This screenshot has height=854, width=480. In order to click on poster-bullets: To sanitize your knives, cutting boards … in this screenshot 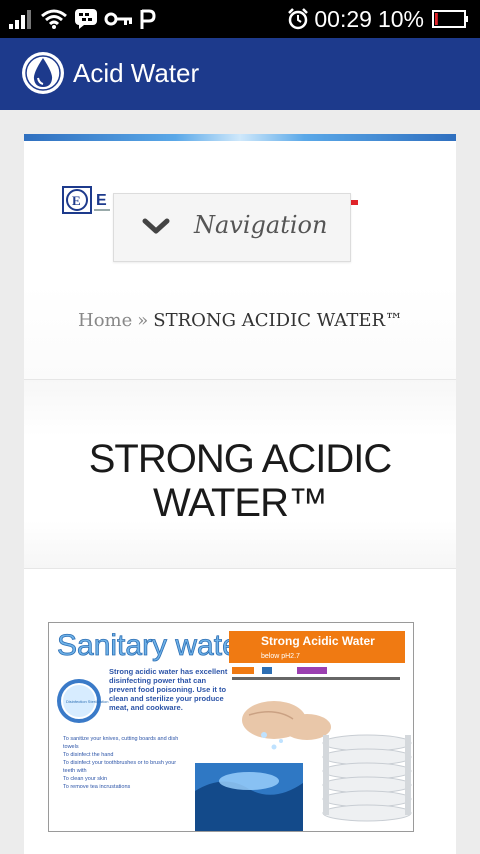, I will do `click(123, 763)`.